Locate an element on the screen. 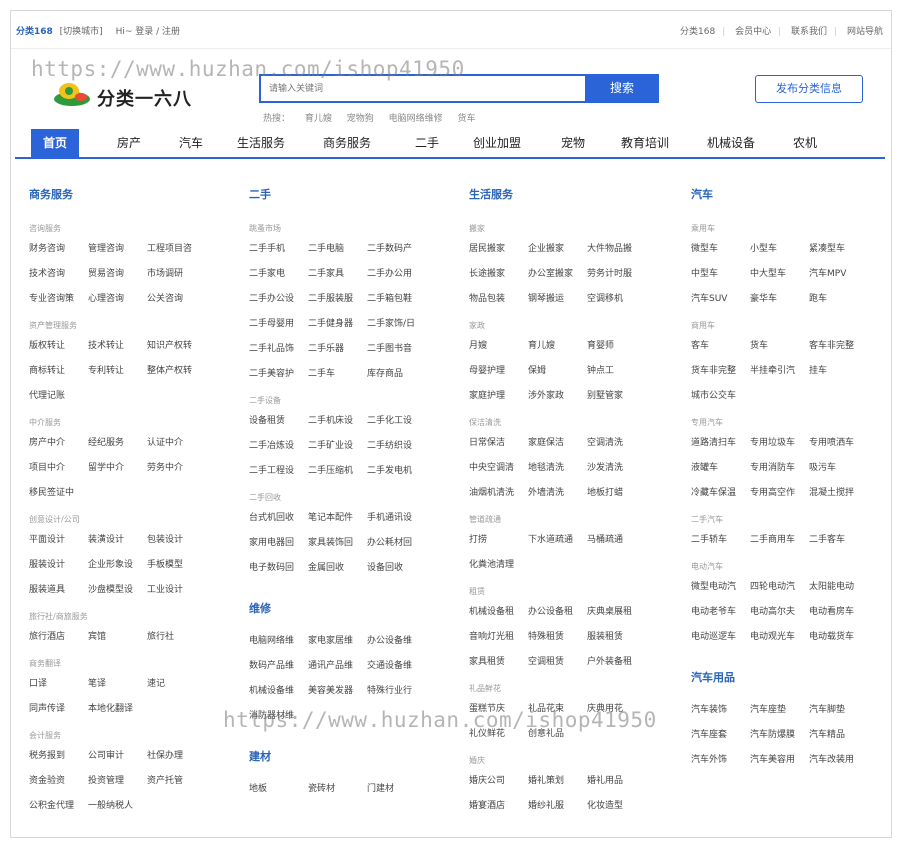  category-link: 一般纳税人 is located at coordinates (117, 806).